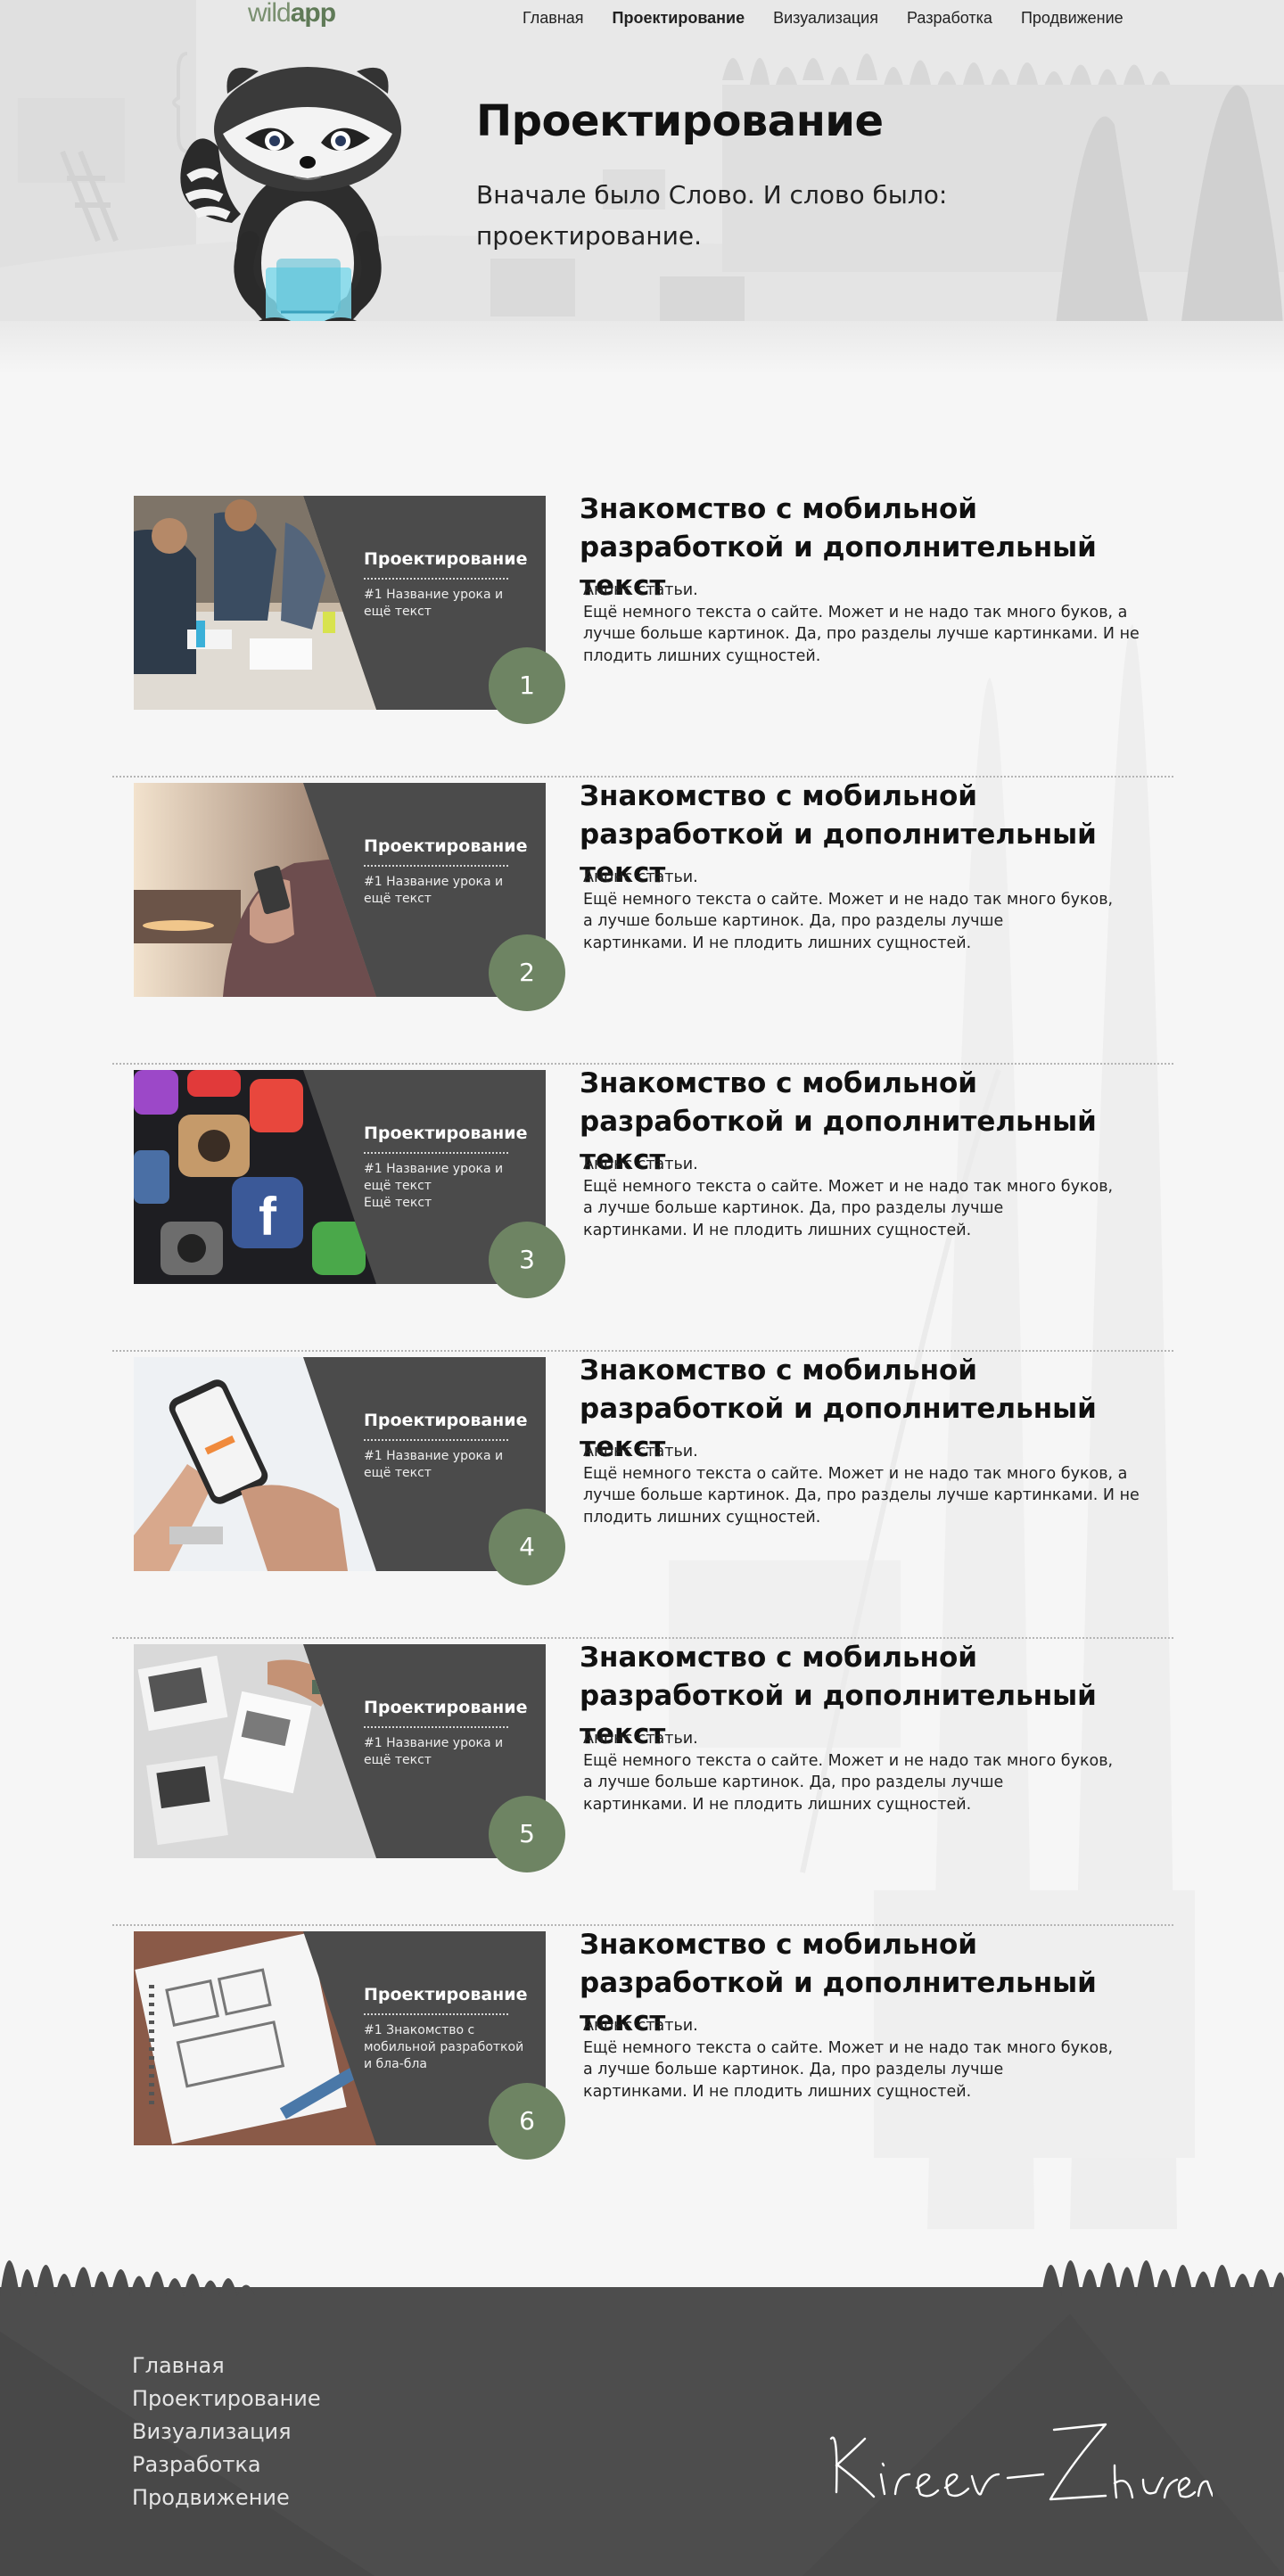 Image resolution: width=1284 pixels, height=2576 pixels. Describe the element at coordinates (226, 2464) in the screenshot. I see `footer-link-development: Разработка` at that location.